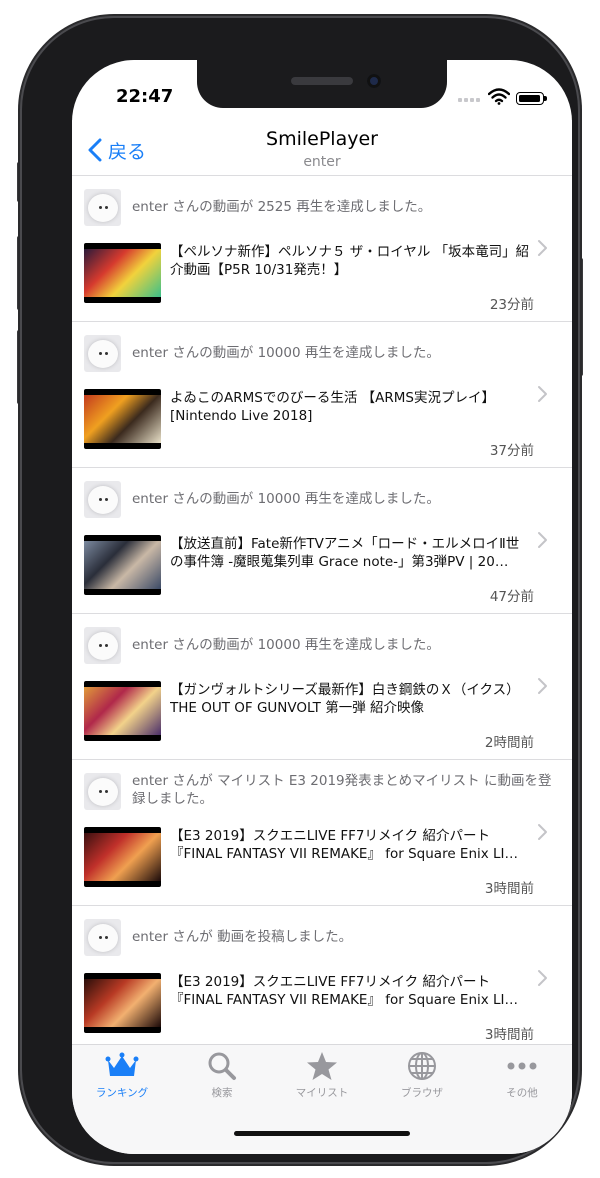 The image size is (600, 1178). I want to click on speaker, so click(322, 81).